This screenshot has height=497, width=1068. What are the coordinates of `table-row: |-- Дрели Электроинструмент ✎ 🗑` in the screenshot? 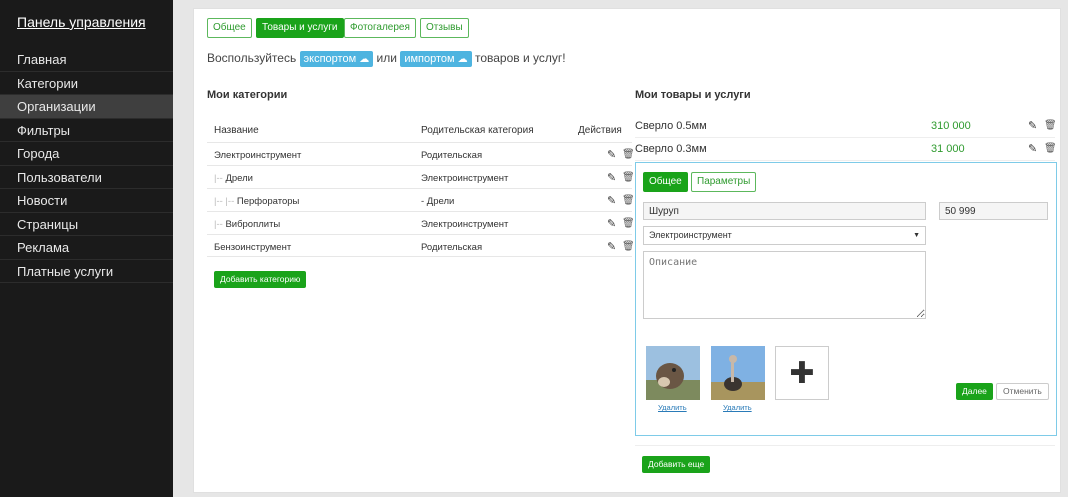 It's located at (421, 176).